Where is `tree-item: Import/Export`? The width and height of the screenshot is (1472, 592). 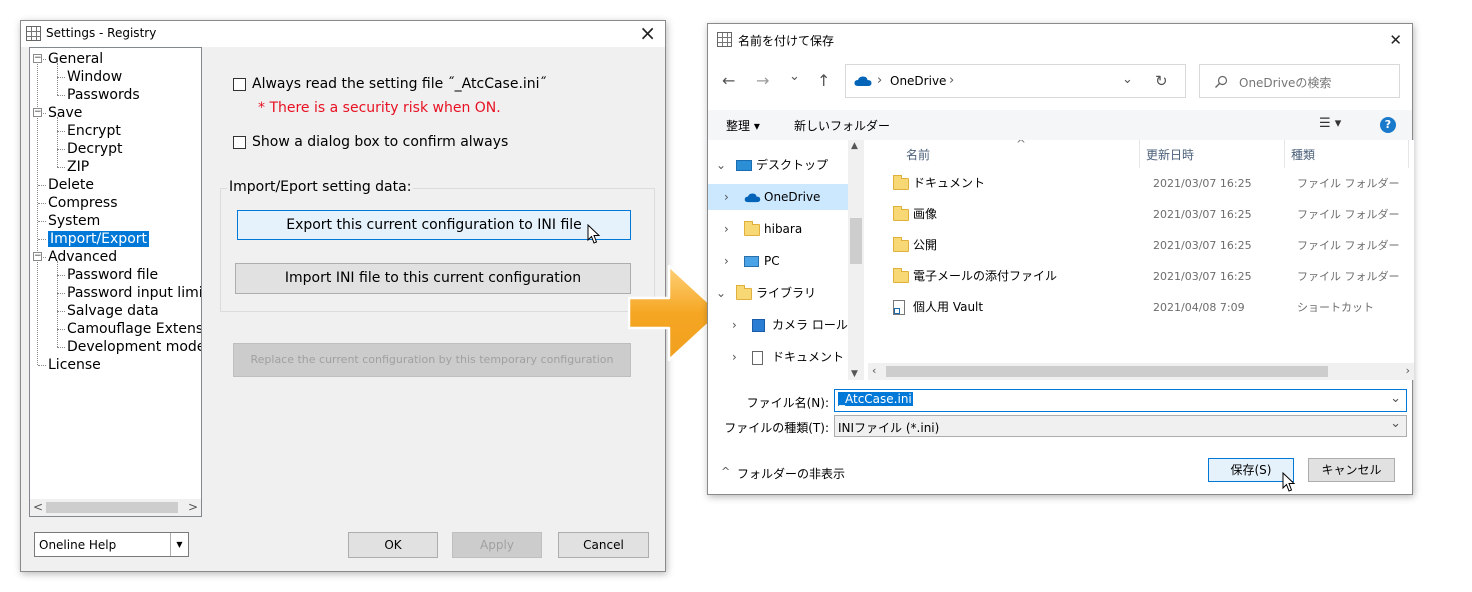 tree-item: Import/Export is located at coordinates (99, 239).